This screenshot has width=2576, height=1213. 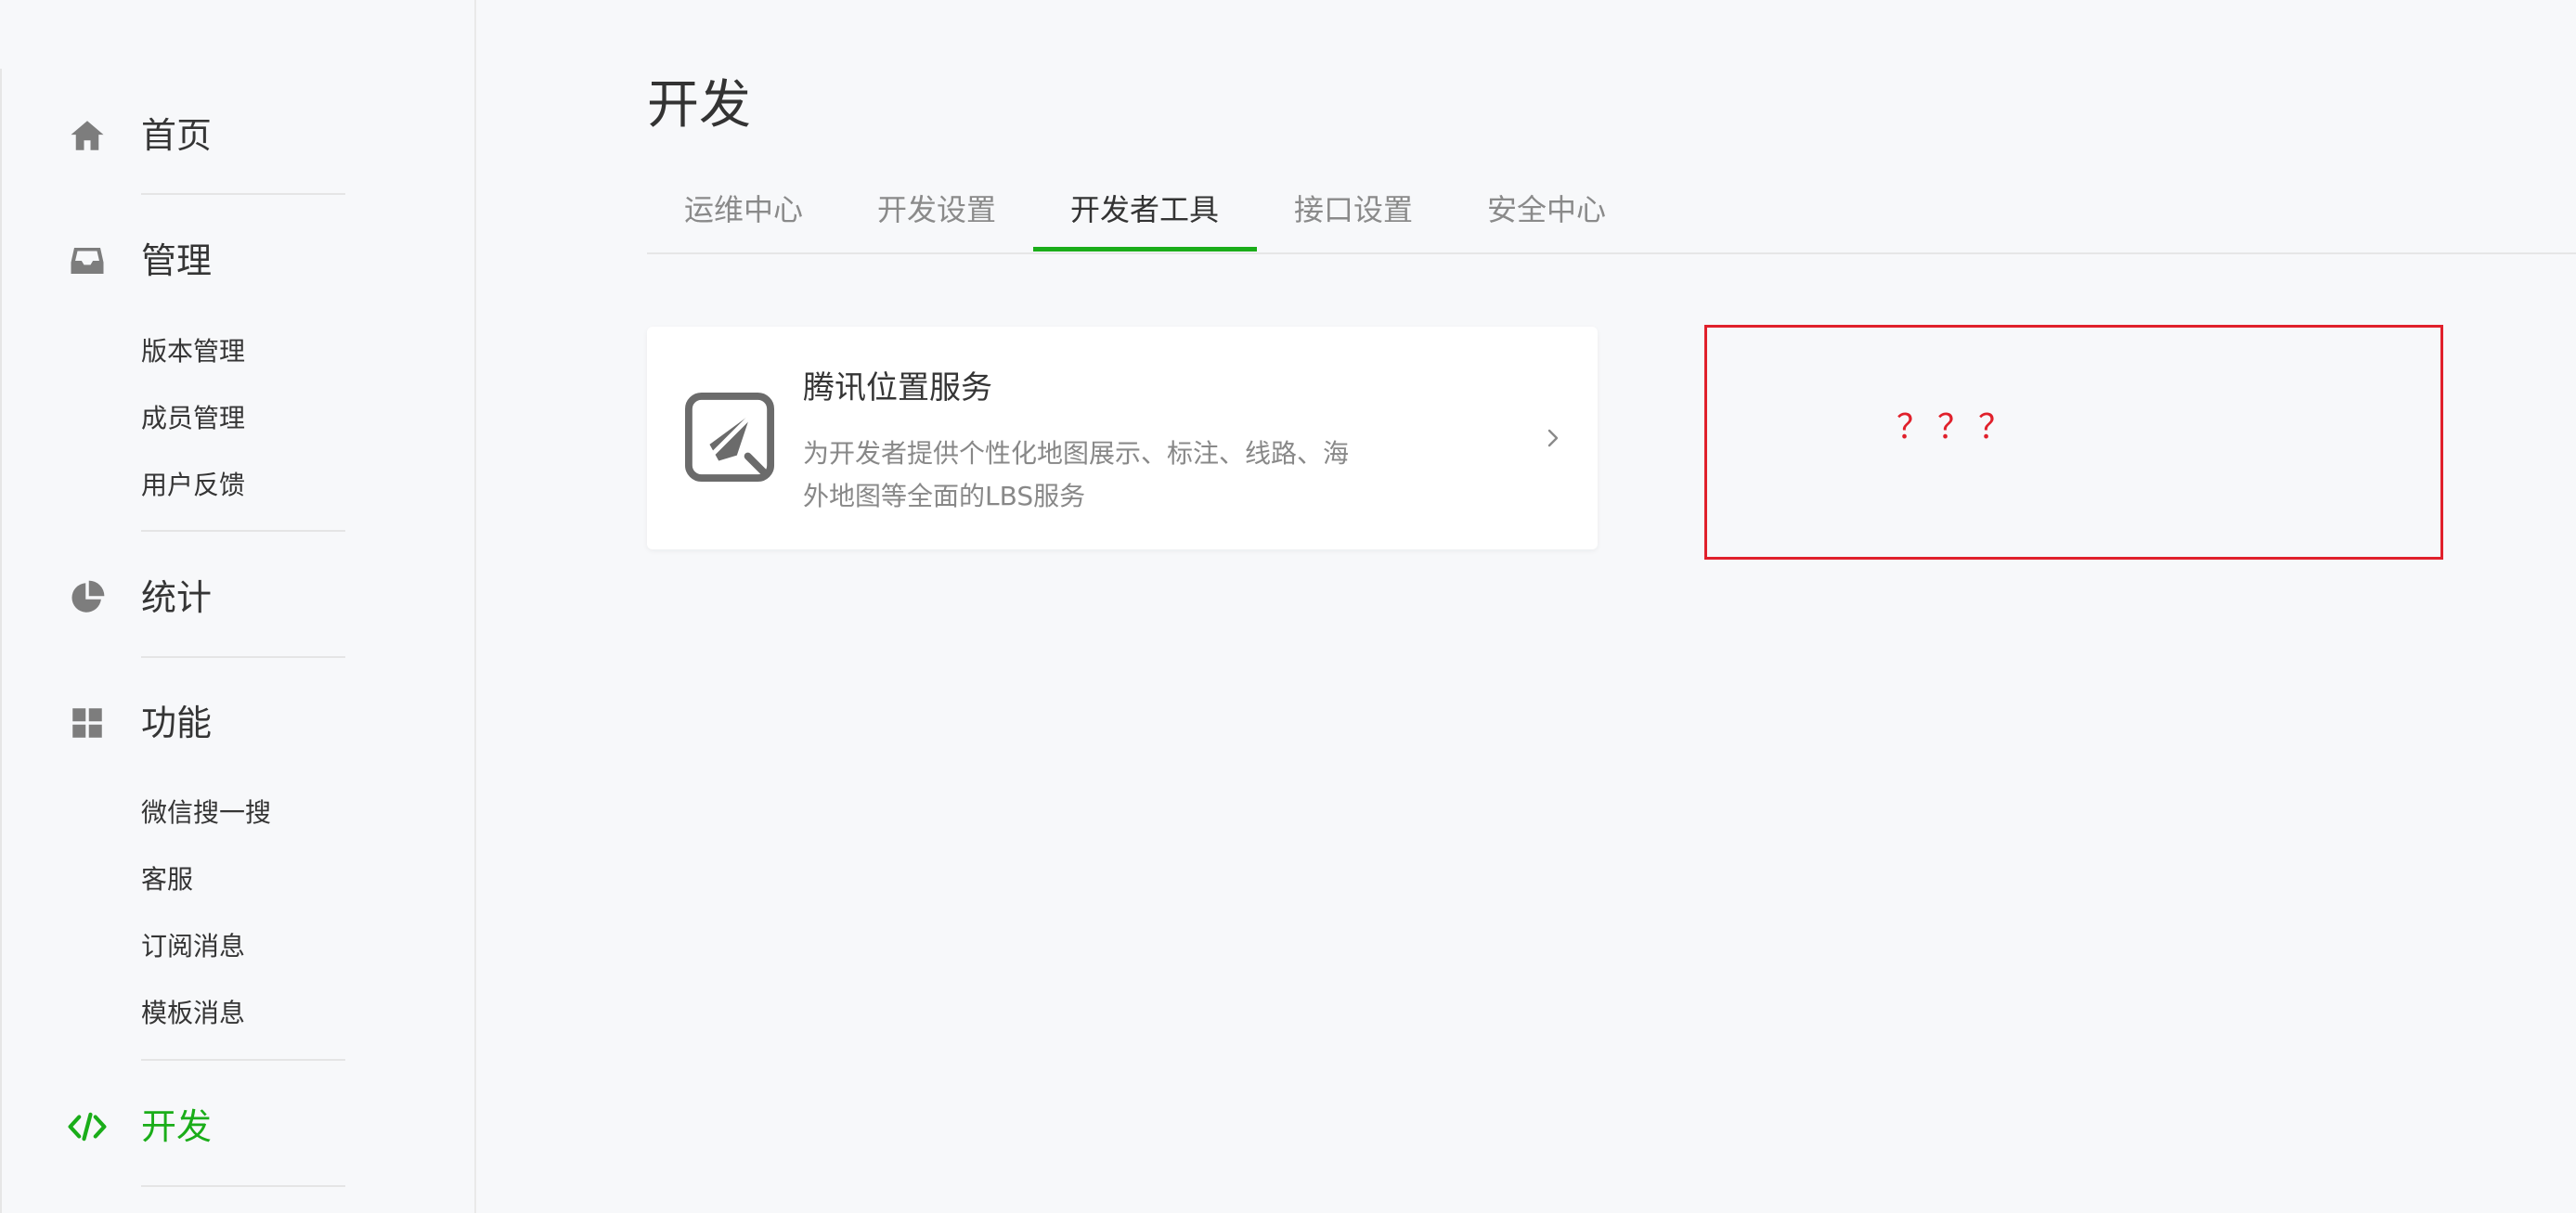 What do you see at coordinates (1611, 215) in the screenshot?
I see `tab-bar: 运维中心 开发设置 开发者工具 接口设置 安全中心` at bounding box center [1611, 215].